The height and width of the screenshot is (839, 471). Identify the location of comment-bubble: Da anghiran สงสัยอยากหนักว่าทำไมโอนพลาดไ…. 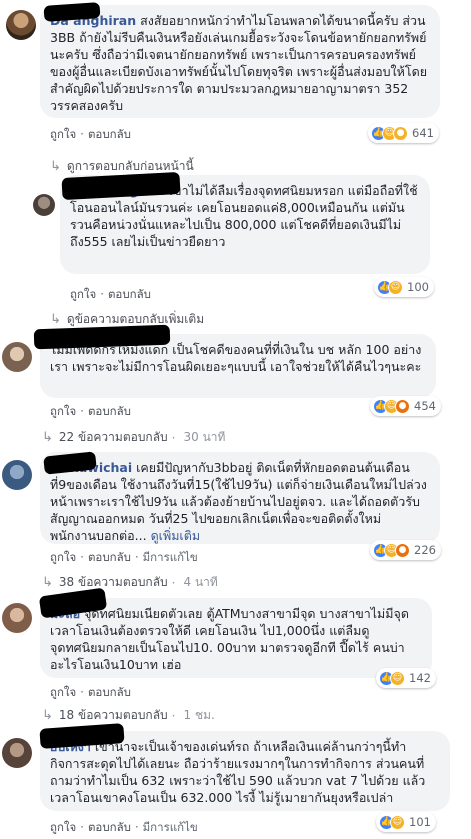
(240, 61).